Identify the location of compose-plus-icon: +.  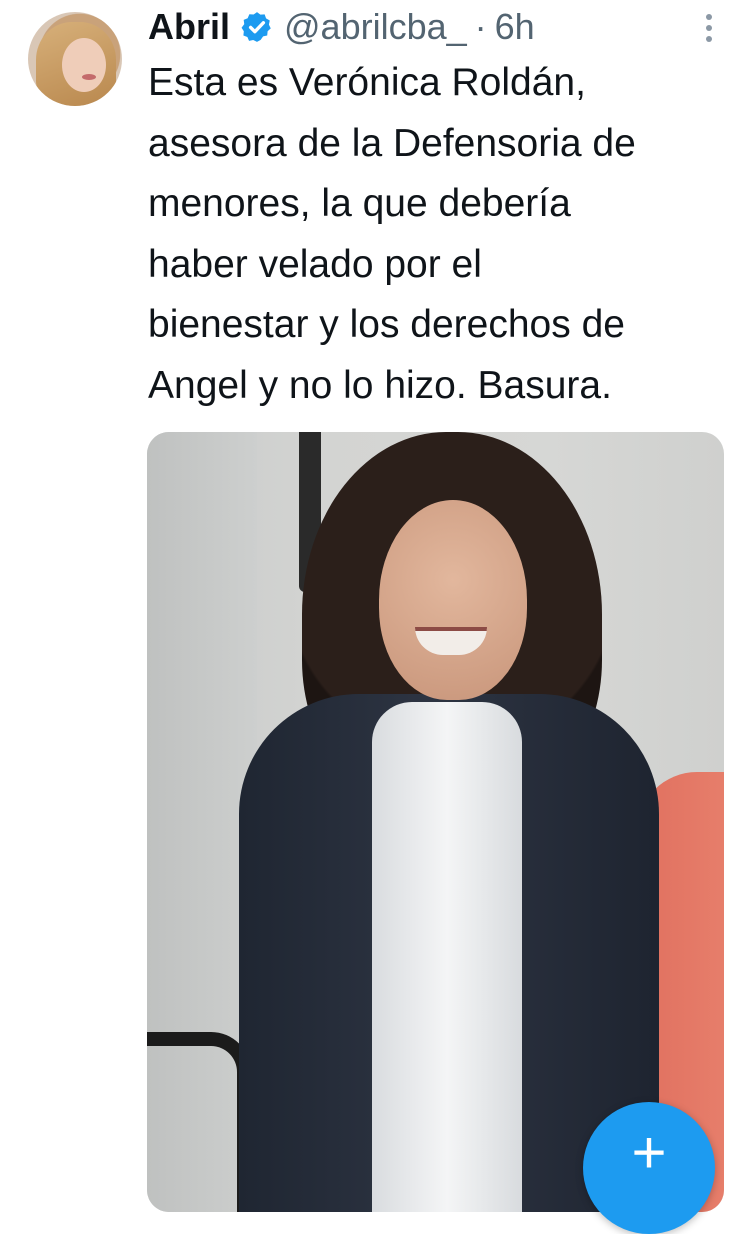
(649, 1152).